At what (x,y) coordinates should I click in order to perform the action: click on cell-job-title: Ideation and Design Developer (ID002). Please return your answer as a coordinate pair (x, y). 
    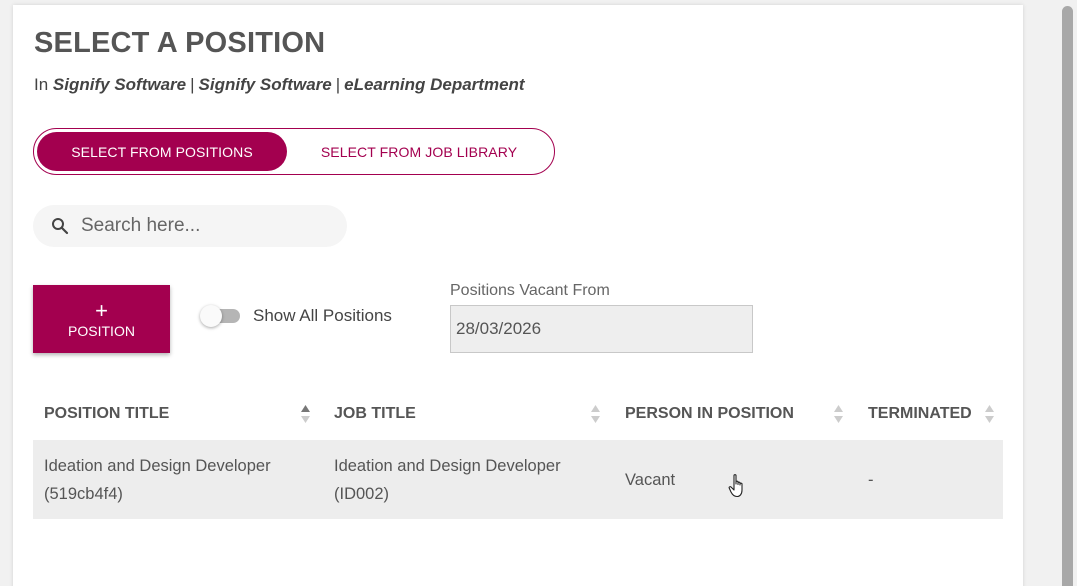
    Looking at the image, I should click on (468, 480).